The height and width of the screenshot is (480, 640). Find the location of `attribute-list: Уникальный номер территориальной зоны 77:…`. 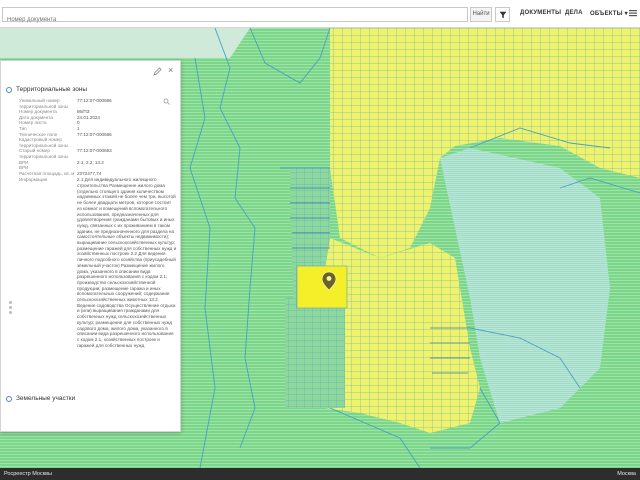

attribute-list: Уникальный номер территориальной зоны 77:… is located at coordinates (98, 223).